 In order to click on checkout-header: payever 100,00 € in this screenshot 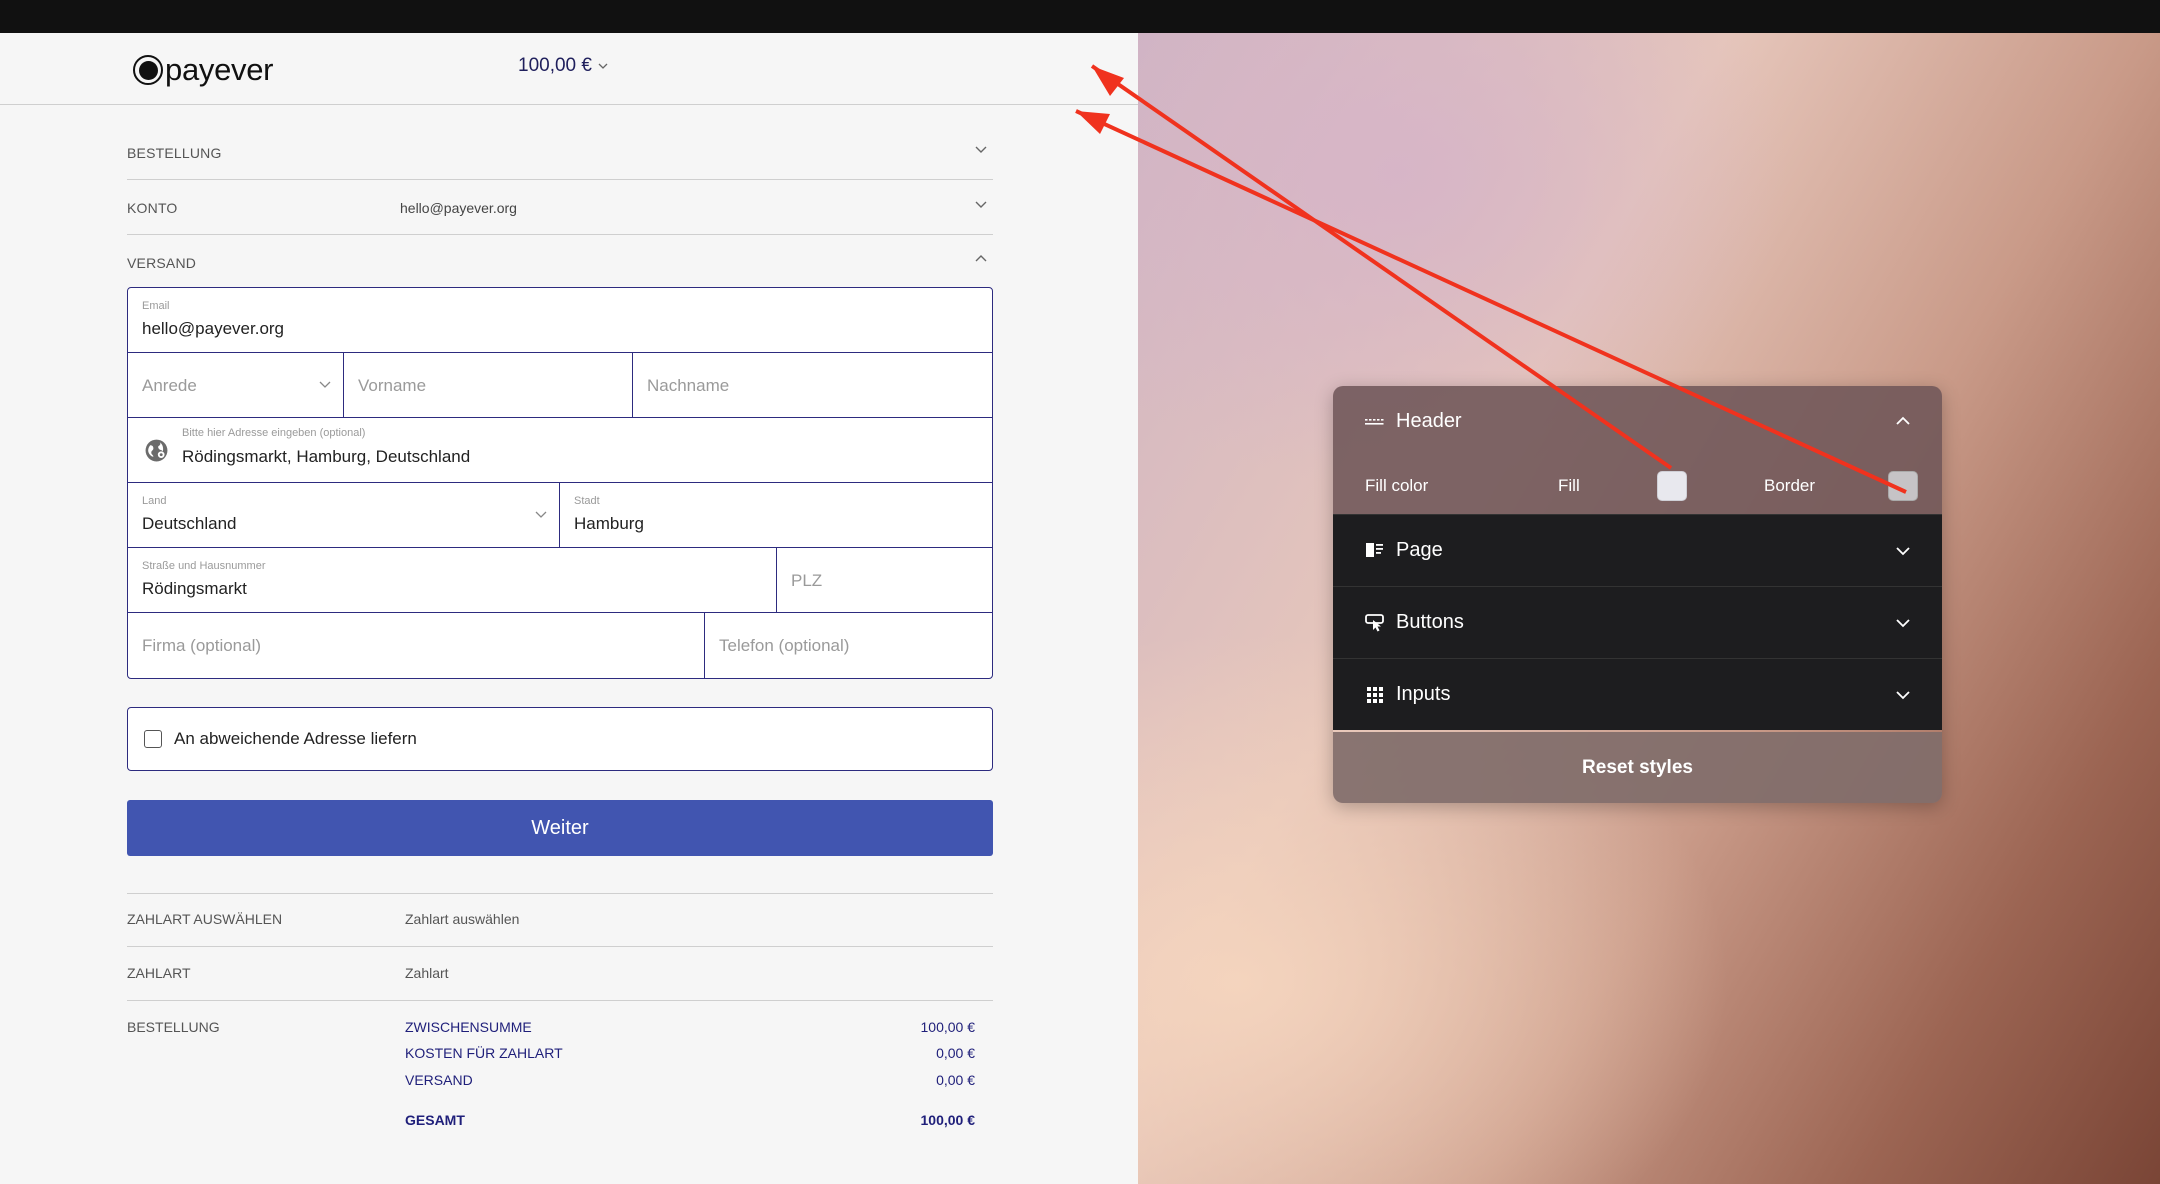, I will do `click(569, 69)`.